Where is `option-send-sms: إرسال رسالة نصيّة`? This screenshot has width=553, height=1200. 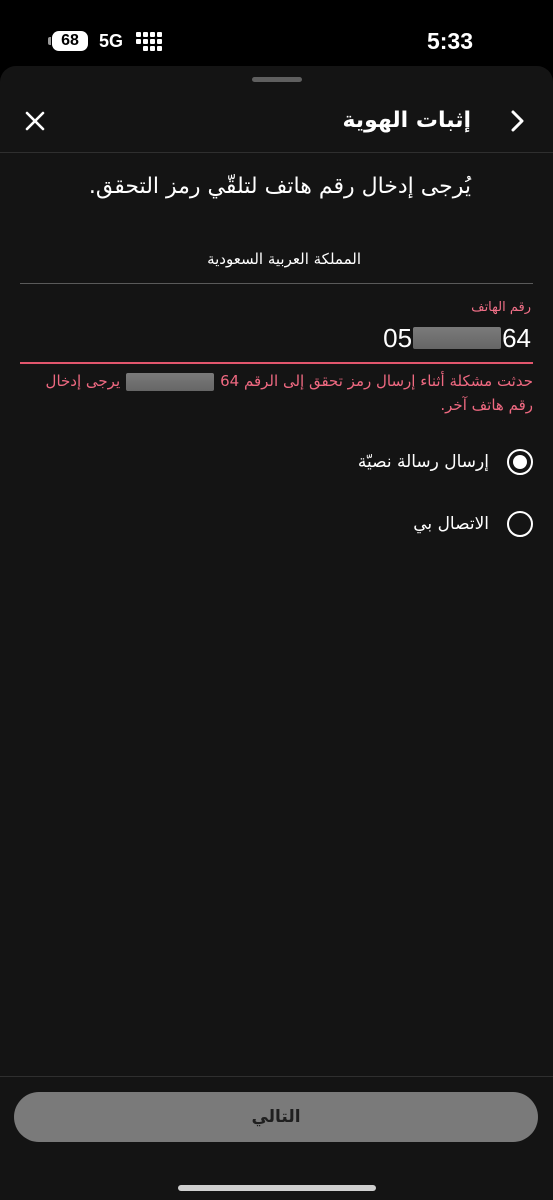 option-send-sms: إرسال رسالة نصيّة is located at coordinates (445, 462).